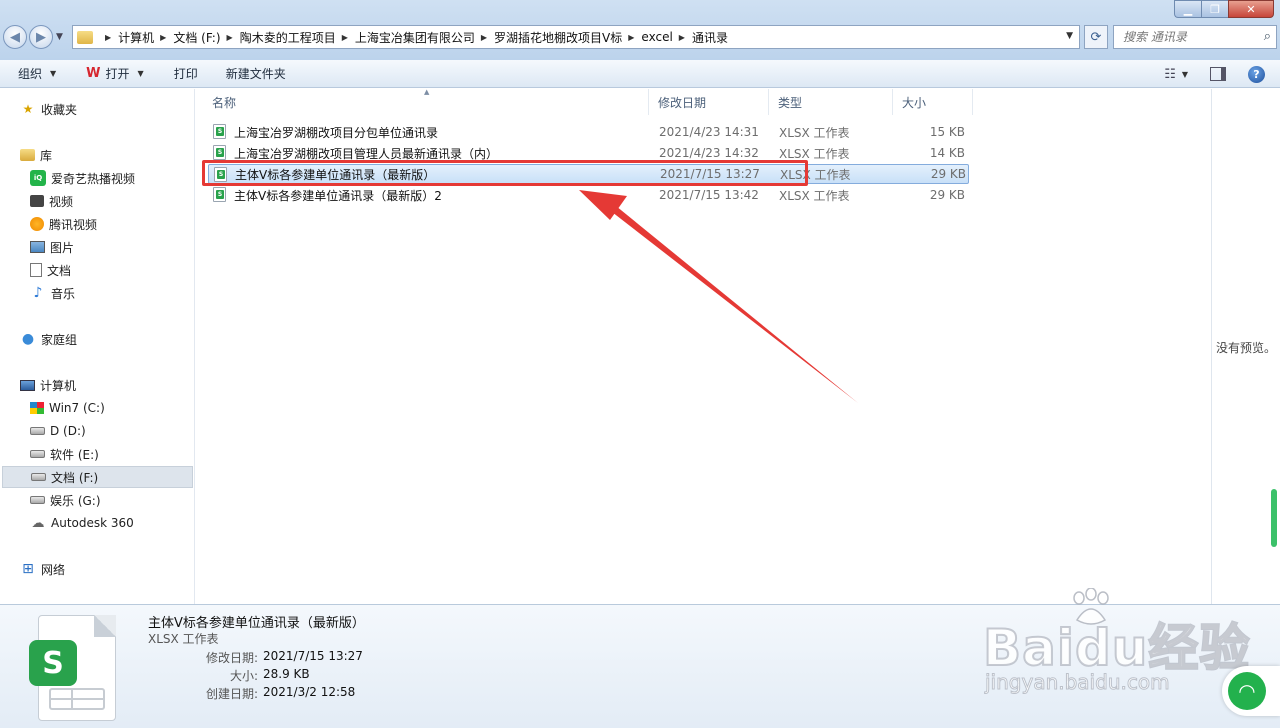 This screenshot has height=728, width=1280. I want to click on folder-icon, so click(85, 37).